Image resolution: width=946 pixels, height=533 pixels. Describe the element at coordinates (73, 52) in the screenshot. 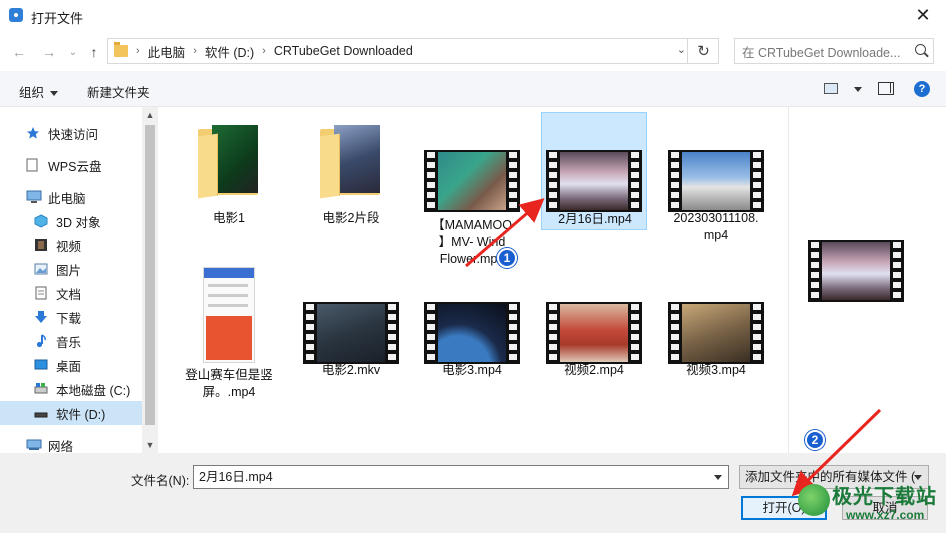

I see `recent-locations-button: ⌄` at that location.